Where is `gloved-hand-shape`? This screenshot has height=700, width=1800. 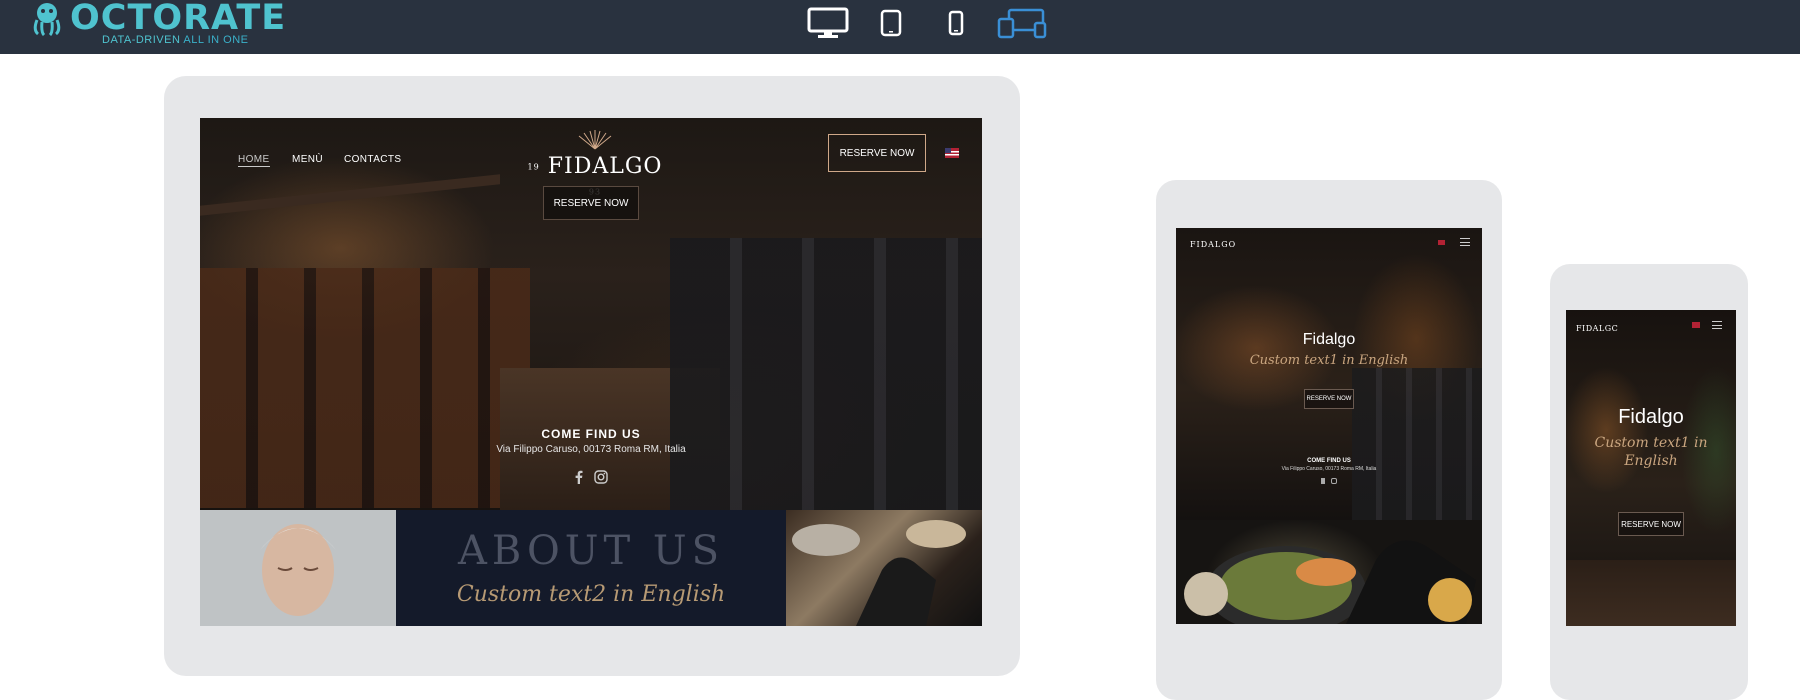 gloved-hand-shape is located at coordinates (879, 573).